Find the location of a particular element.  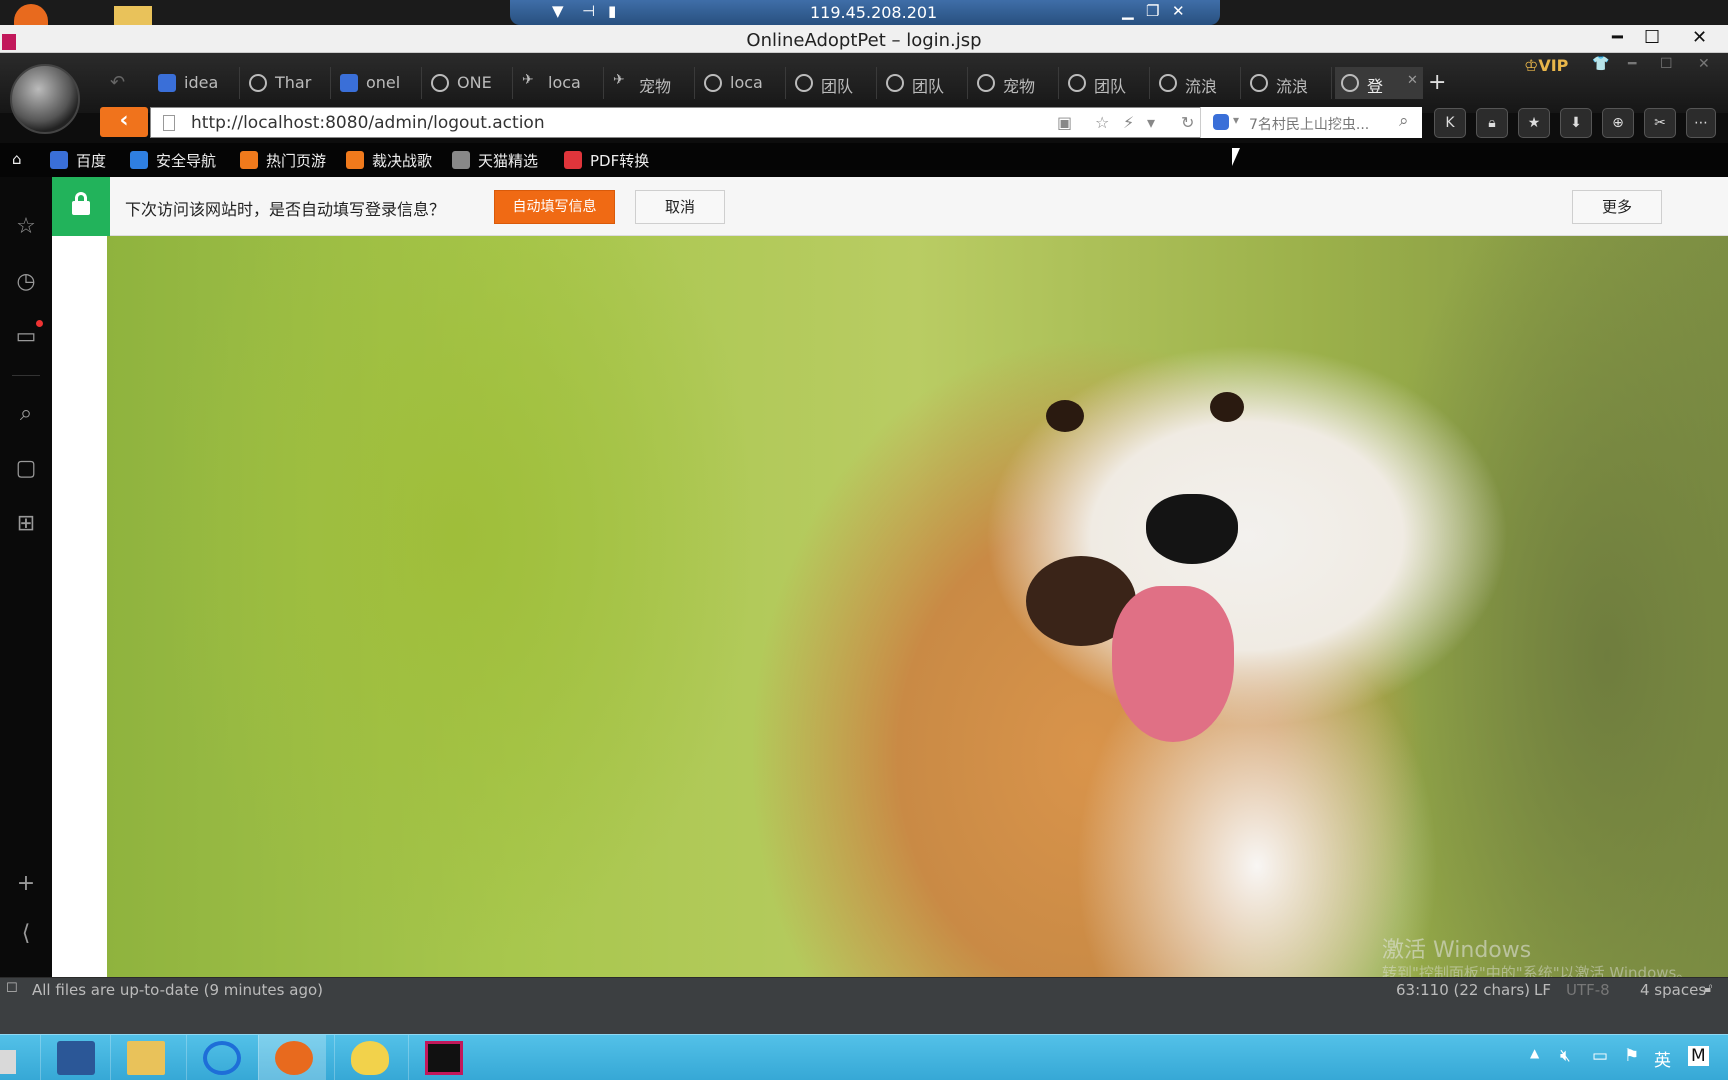

bird-icon: ✈ is located at coordinates (619, 80).